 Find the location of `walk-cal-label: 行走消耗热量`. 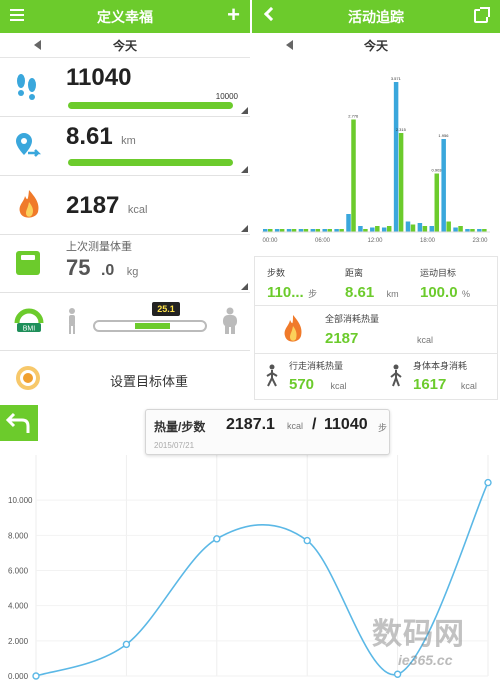

walk-cal-label: 行走消耗热量 is located at coordinates (316, 366).